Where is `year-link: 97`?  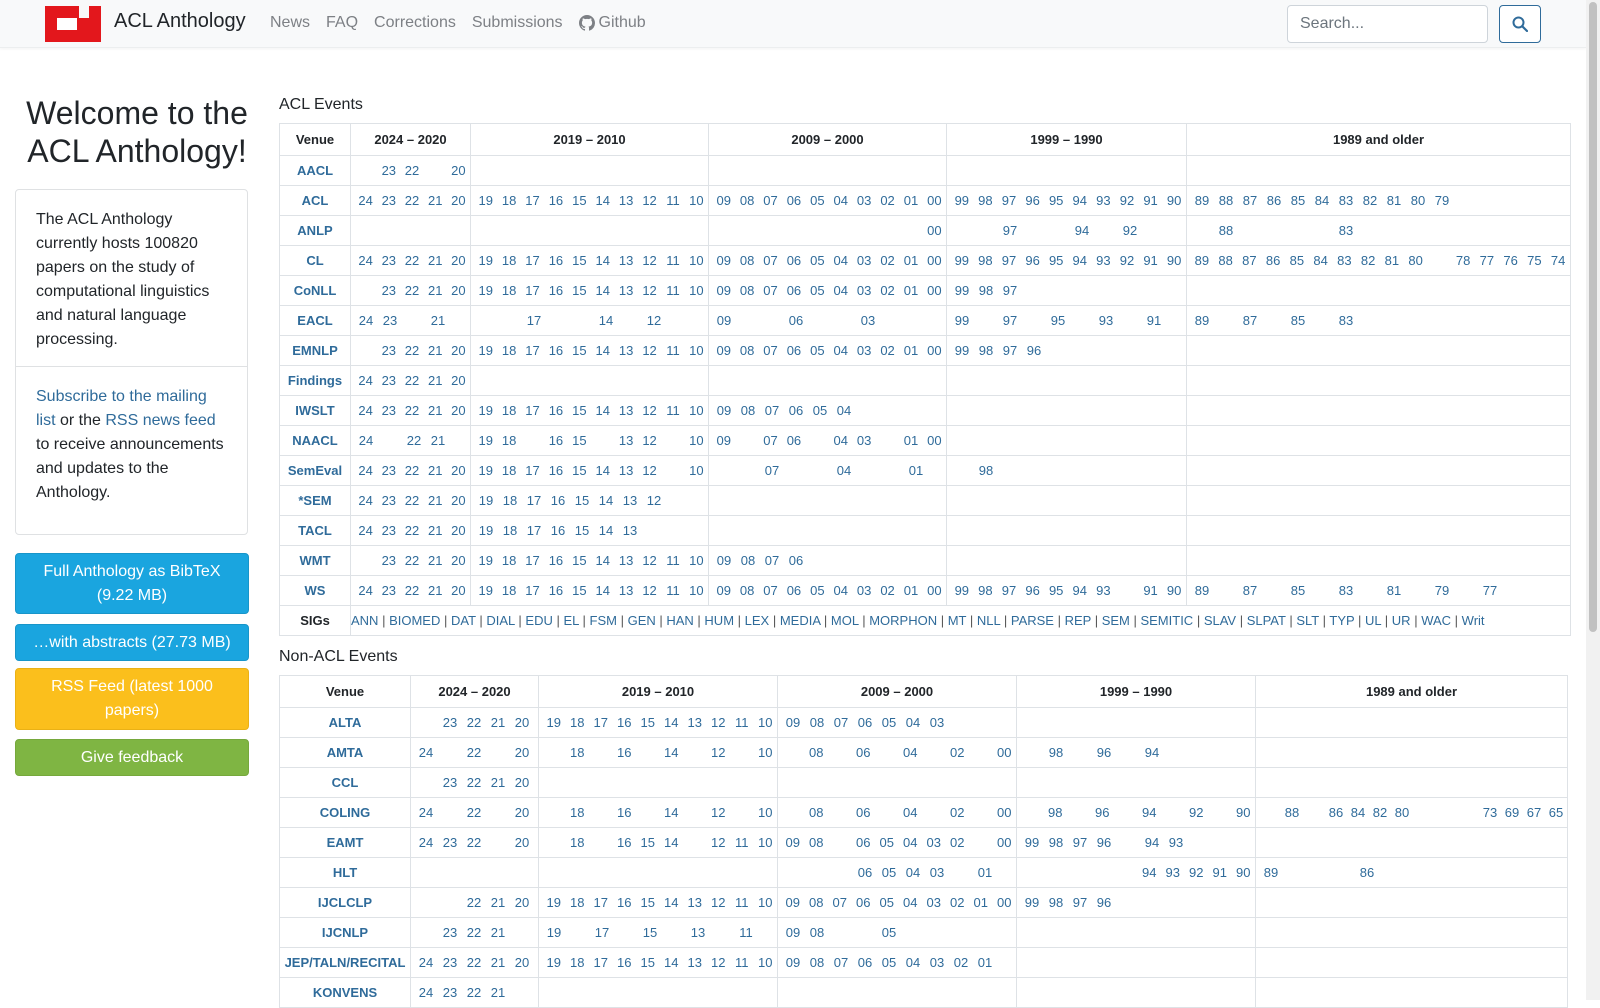
year-link: 97 is located at coordinates (1080, 902).